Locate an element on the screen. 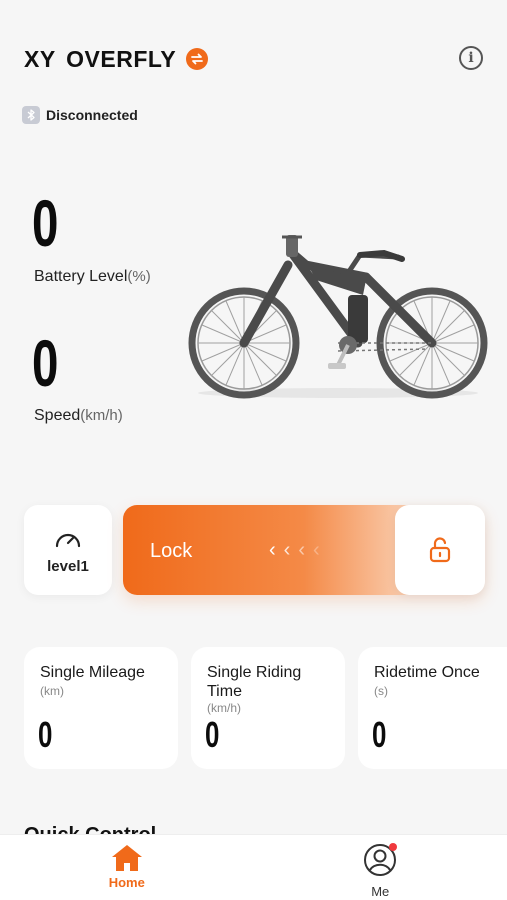  speed-label-text: Speed is located at coordinates (57, 415).